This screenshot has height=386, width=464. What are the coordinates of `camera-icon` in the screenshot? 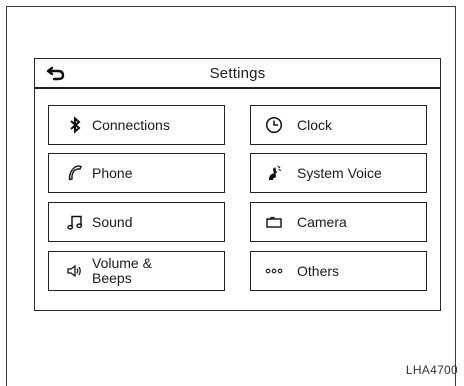 It's located at (274, 222).